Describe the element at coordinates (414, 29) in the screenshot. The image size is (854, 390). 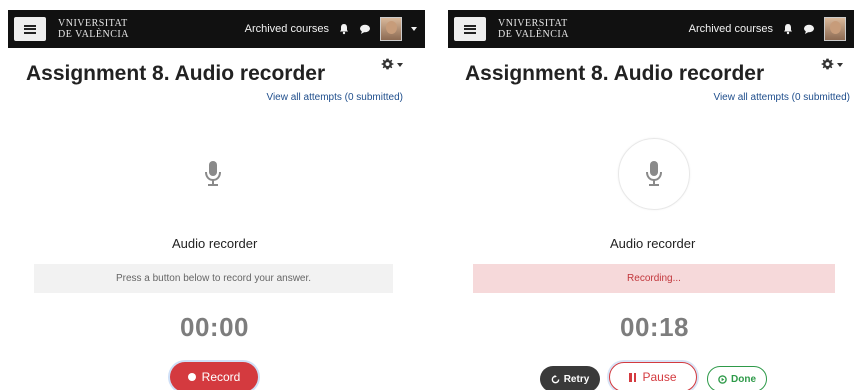
I see `user-menu-caret-icon` at that location.